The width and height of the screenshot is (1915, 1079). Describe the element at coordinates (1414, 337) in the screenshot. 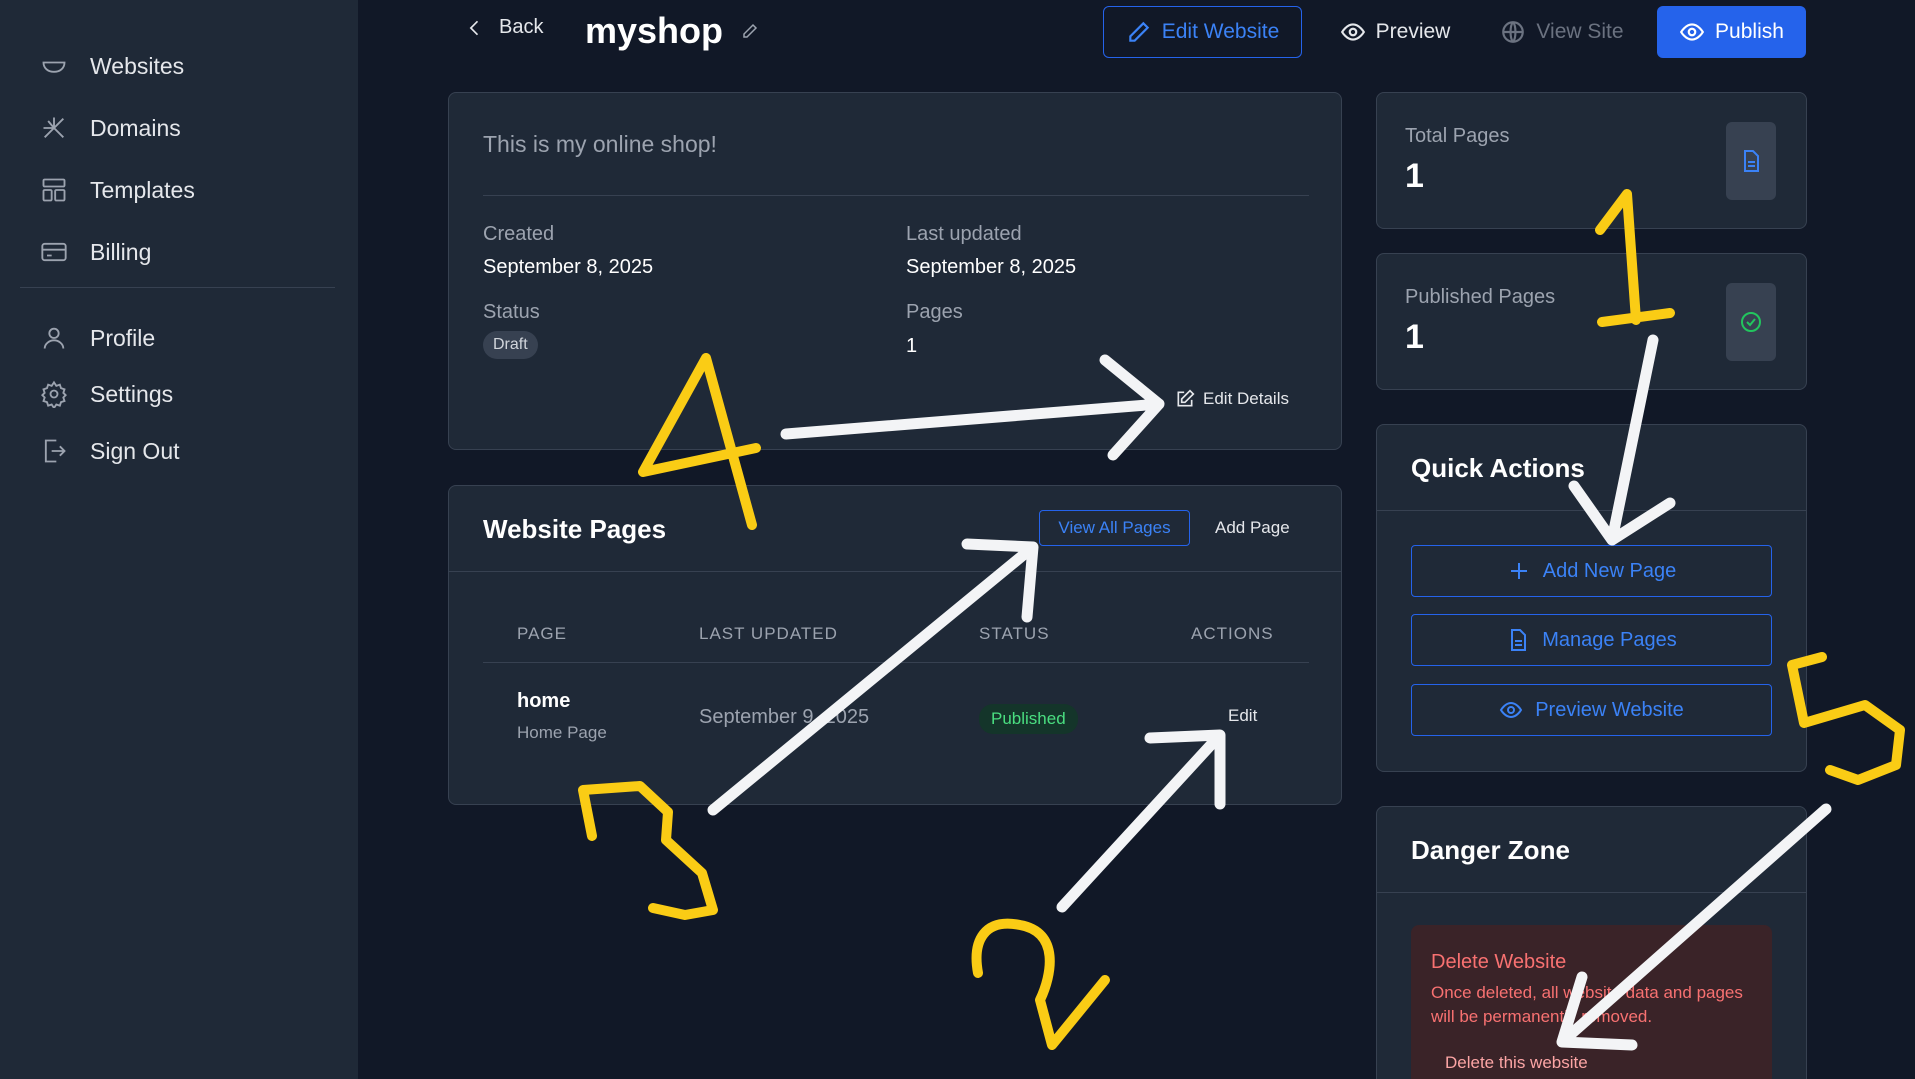

I see `published-pages-value: 1` at that location.